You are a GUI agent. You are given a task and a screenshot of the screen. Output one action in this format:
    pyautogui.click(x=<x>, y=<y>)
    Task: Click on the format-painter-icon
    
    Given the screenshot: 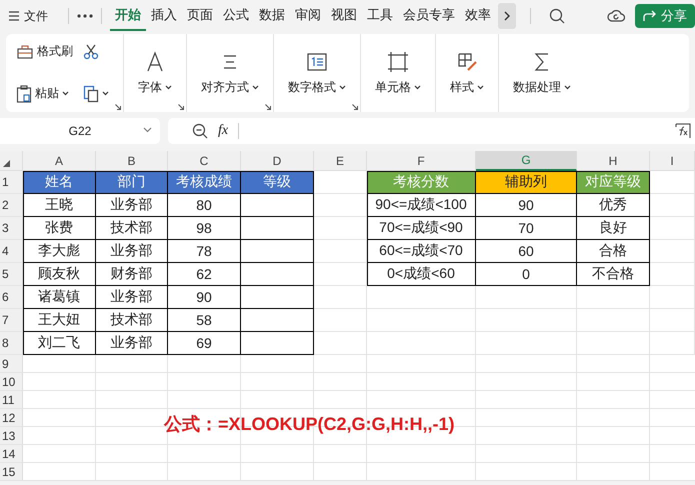 What is the action you would take?
    pyautogui.click(x=25, y=52)
    